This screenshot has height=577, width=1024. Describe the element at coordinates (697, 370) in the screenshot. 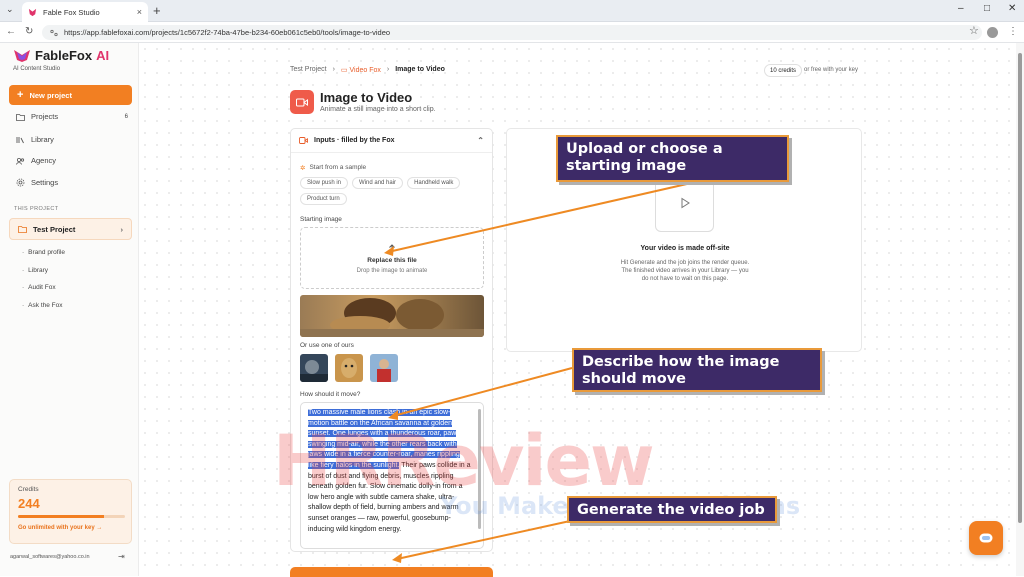

I see `callout-describe: Describe how the image should move` at that location.